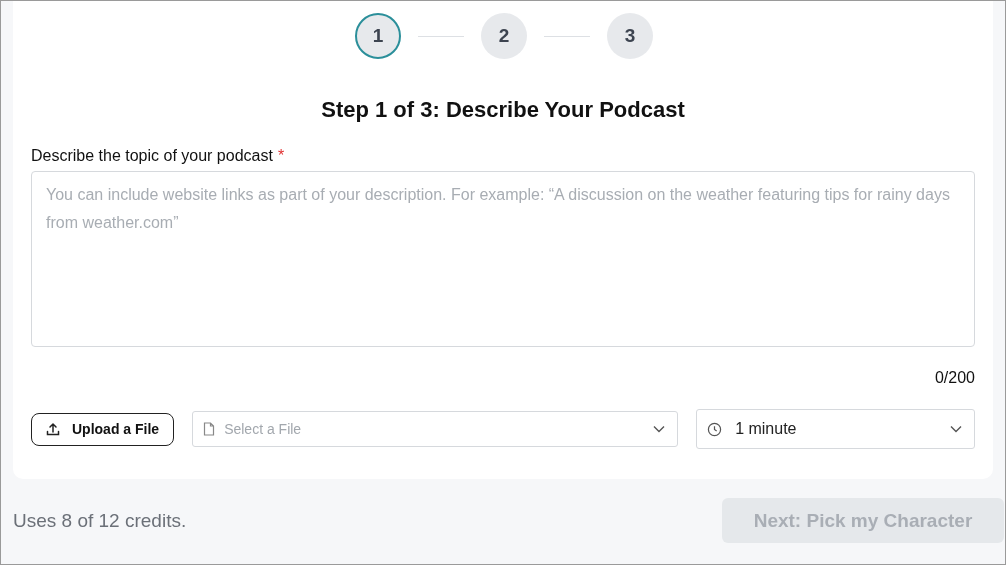 The image size is (1006, 565). I want to click on file-icon, so click(209, 429).